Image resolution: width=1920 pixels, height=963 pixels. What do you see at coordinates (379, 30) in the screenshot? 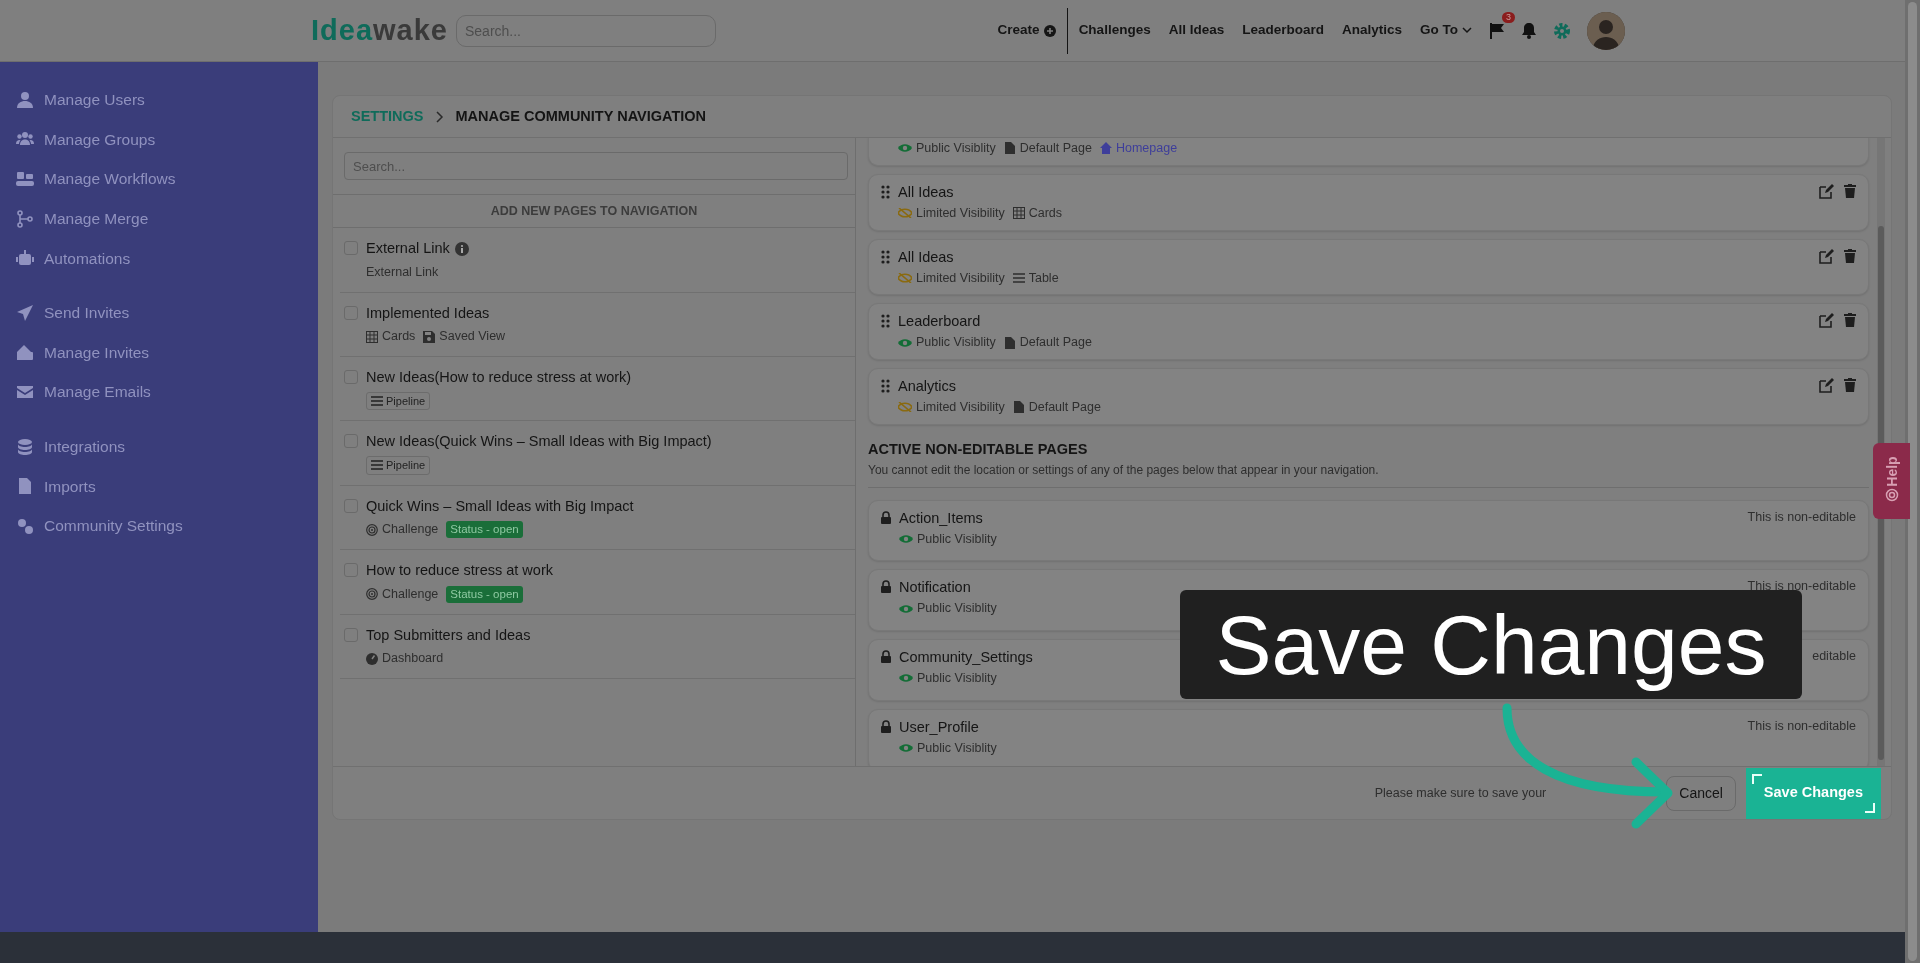
I see `logo: Ideawake` at bounding box center [379, 30].